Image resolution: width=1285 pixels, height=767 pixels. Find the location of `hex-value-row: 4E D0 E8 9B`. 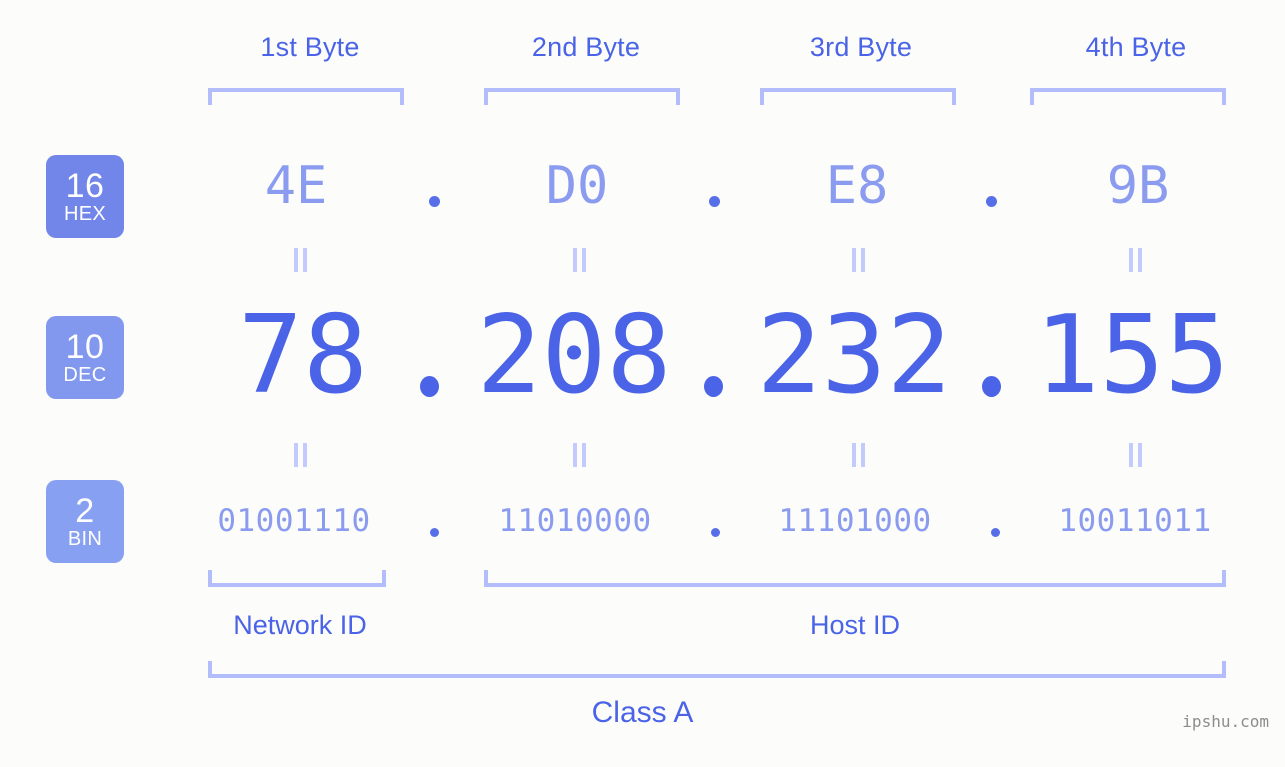

hex-value-row: 4E D0 E8 9B is located at coordinates (642, 187).